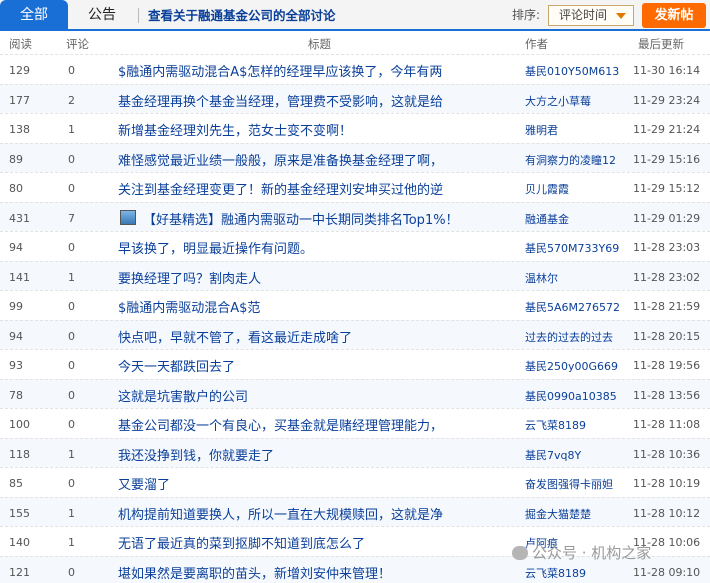 Image resolution: width=710 pixels, height=583 pixels. I want to click on updated-time: 11-29 15:16, so click(667, 159).